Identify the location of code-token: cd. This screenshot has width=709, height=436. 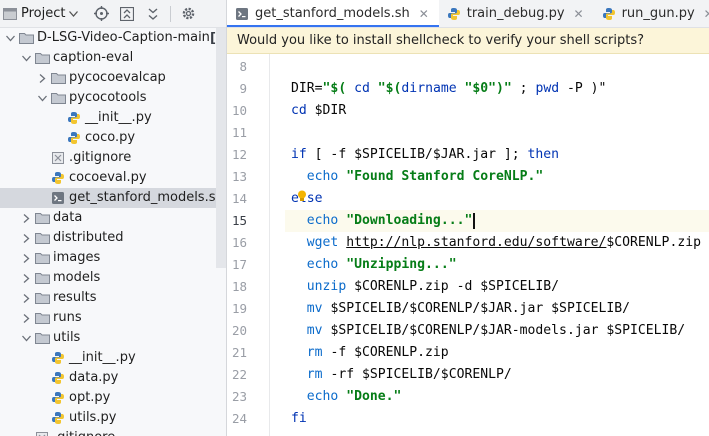
(362, 88).